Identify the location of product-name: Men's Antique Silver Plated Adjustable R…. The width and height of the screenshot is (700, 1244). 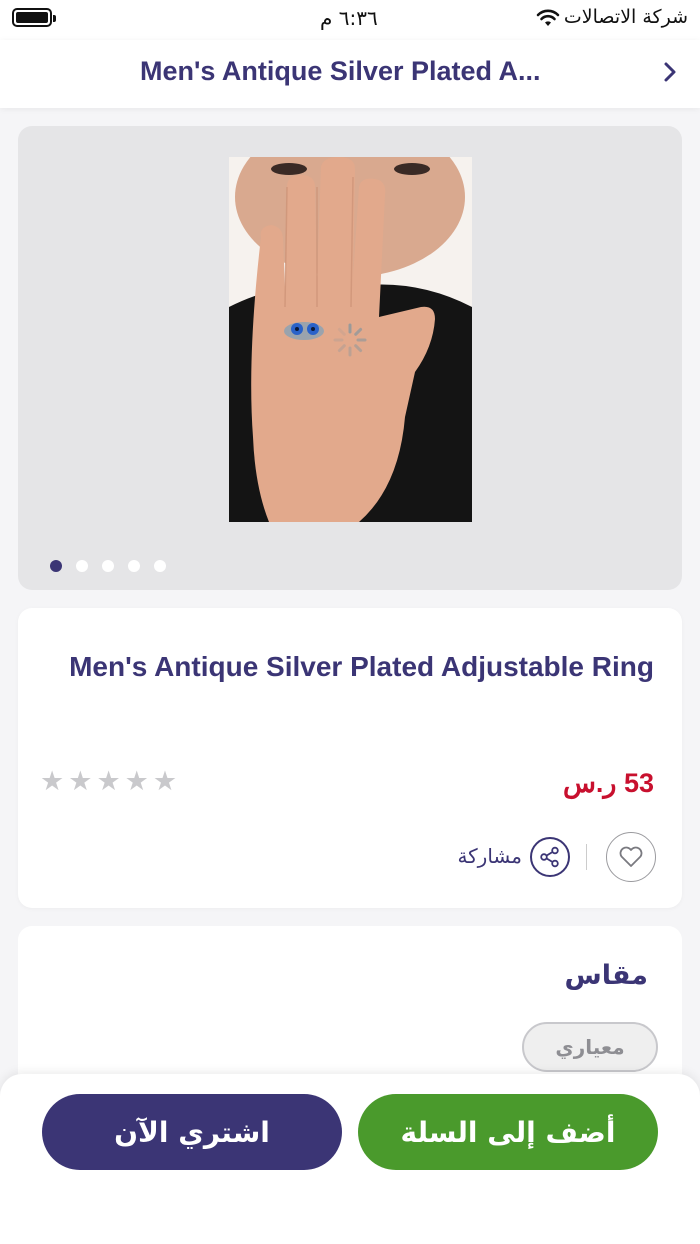
(361, 666).